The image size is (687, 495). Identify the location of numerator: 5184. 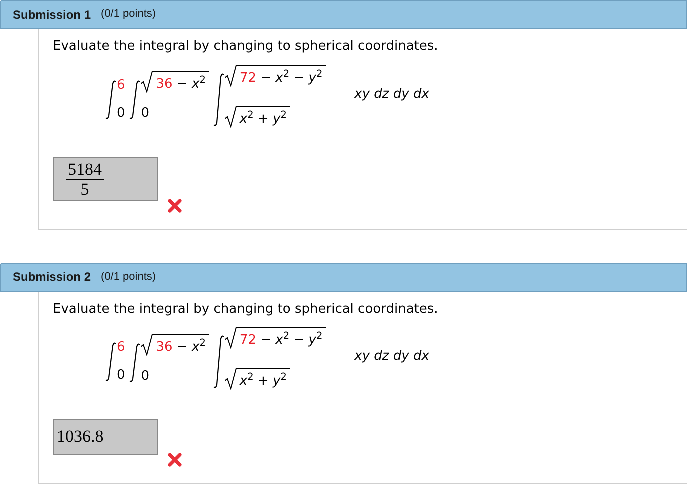
(85, 170).